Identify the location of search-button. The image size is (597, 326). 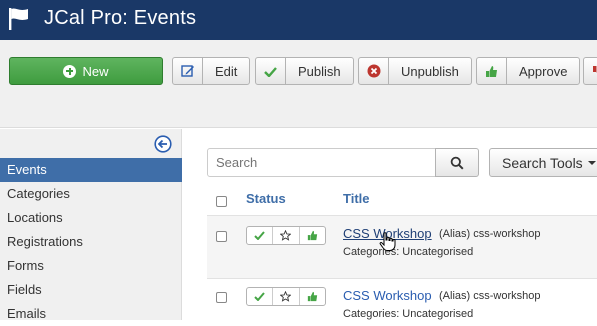
(457, 162).